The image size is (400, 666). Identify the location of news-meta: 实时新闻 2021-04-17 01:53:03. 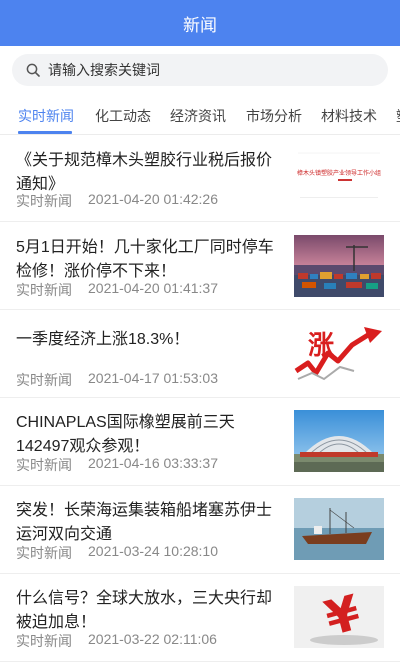
(117, 380).